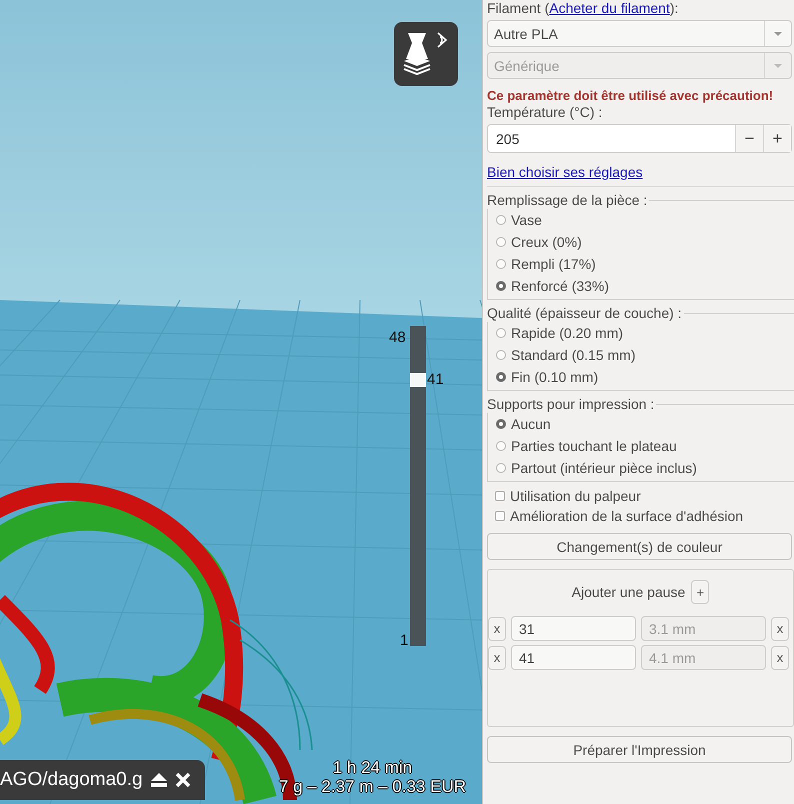 This screenshot has width=794, height=804. I want to click on add-pause-button: +, so click(700, 592).